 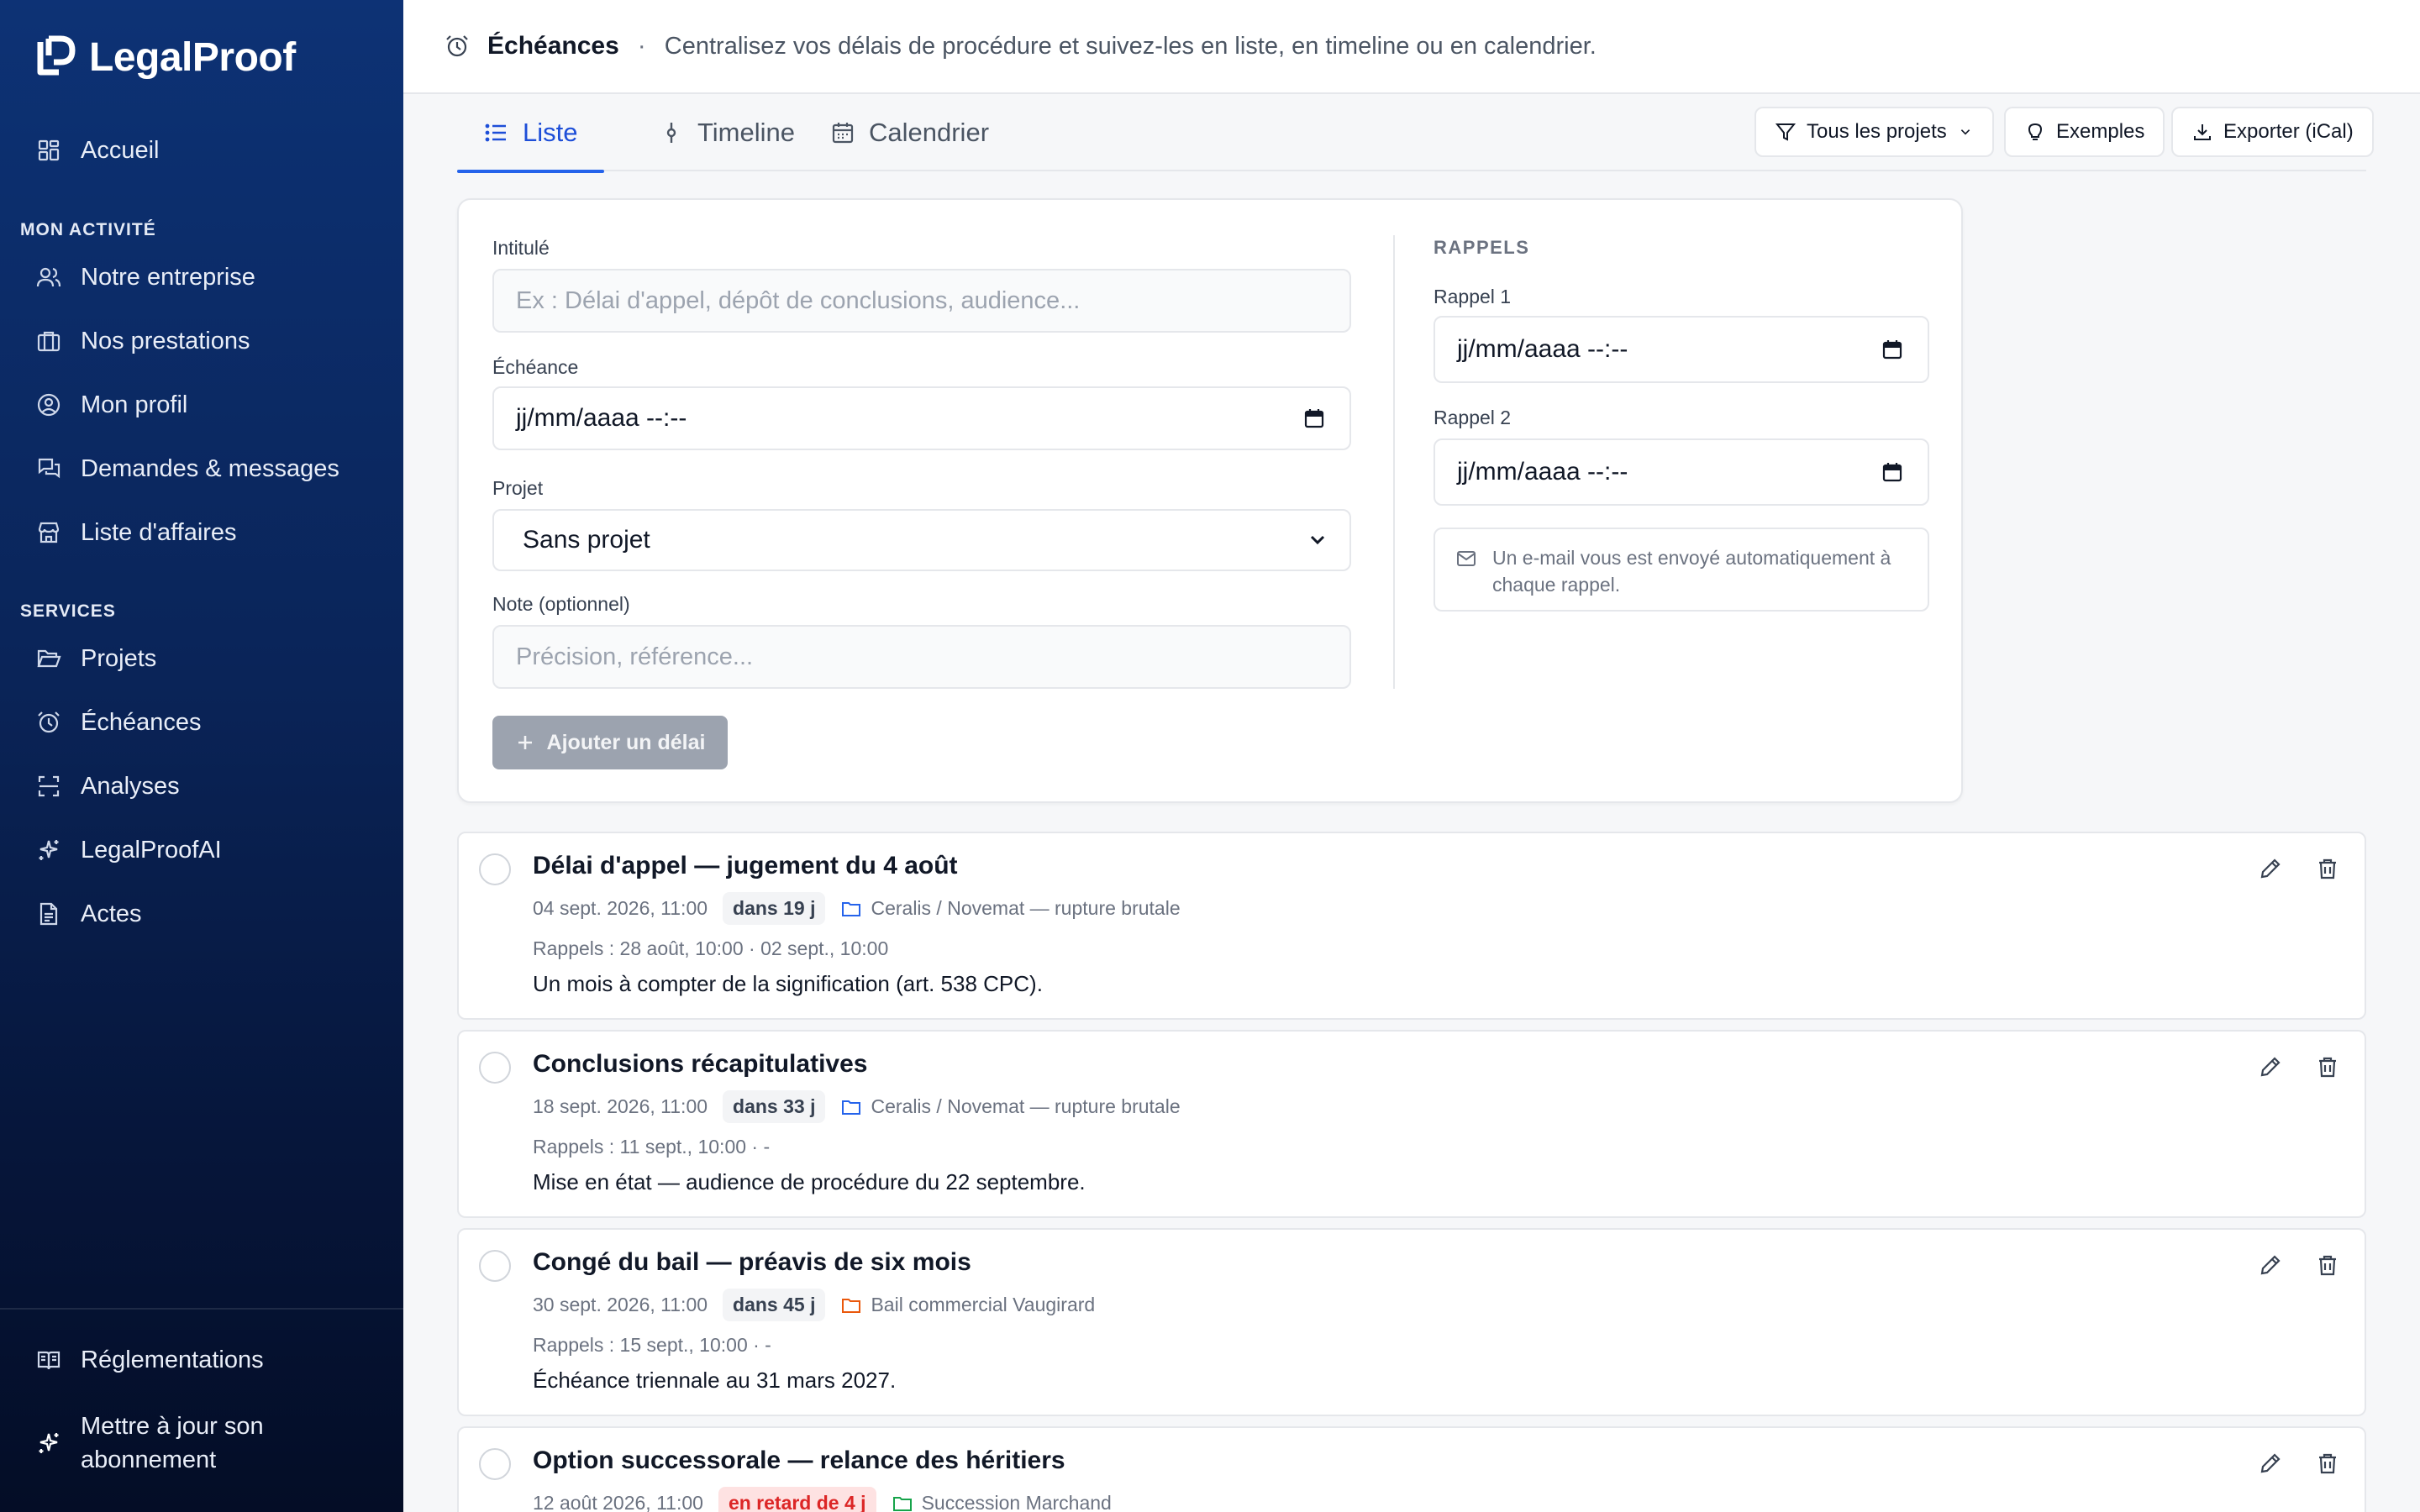 I want to click on tab-liste: Liste, so click(x=531, y=133).